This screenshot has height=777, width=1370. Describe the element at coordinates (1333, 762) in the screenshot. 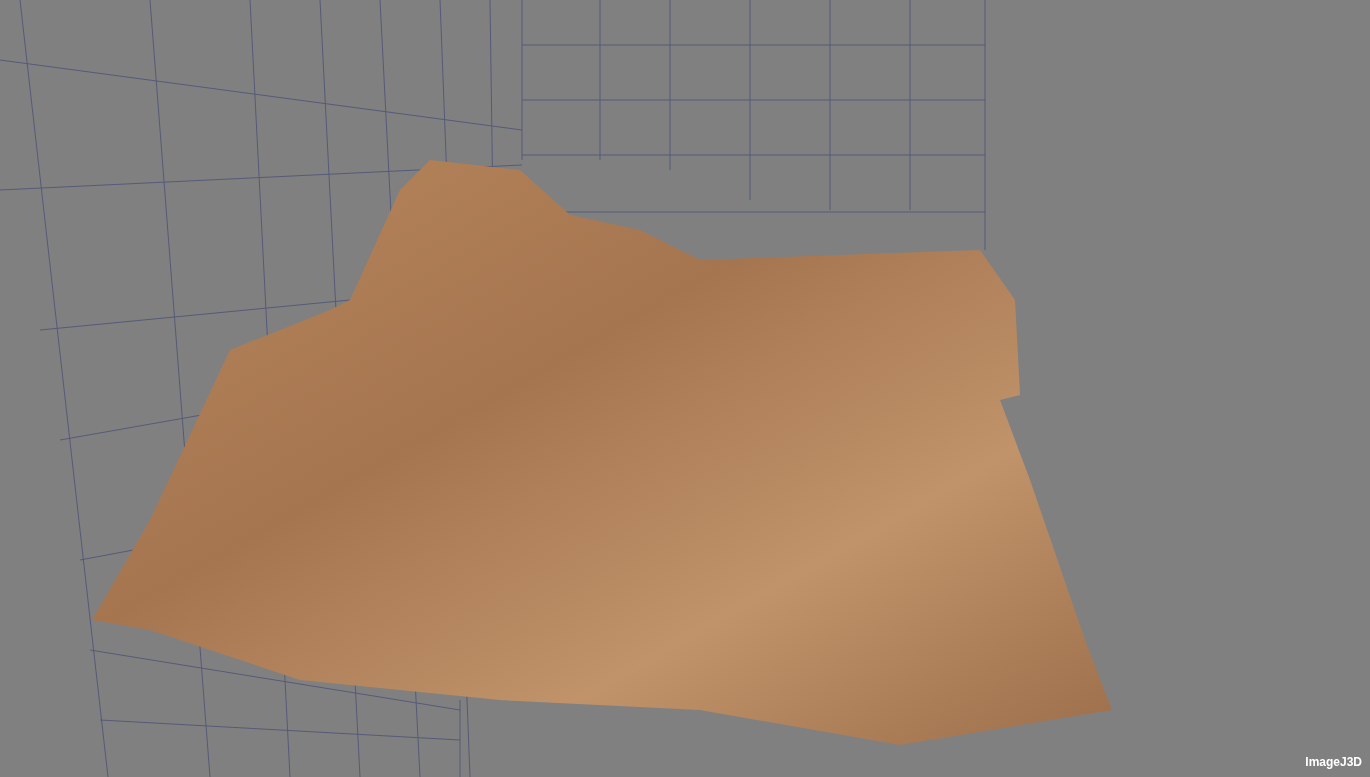

I see `viewer-label: ImageJ3D` at that location.